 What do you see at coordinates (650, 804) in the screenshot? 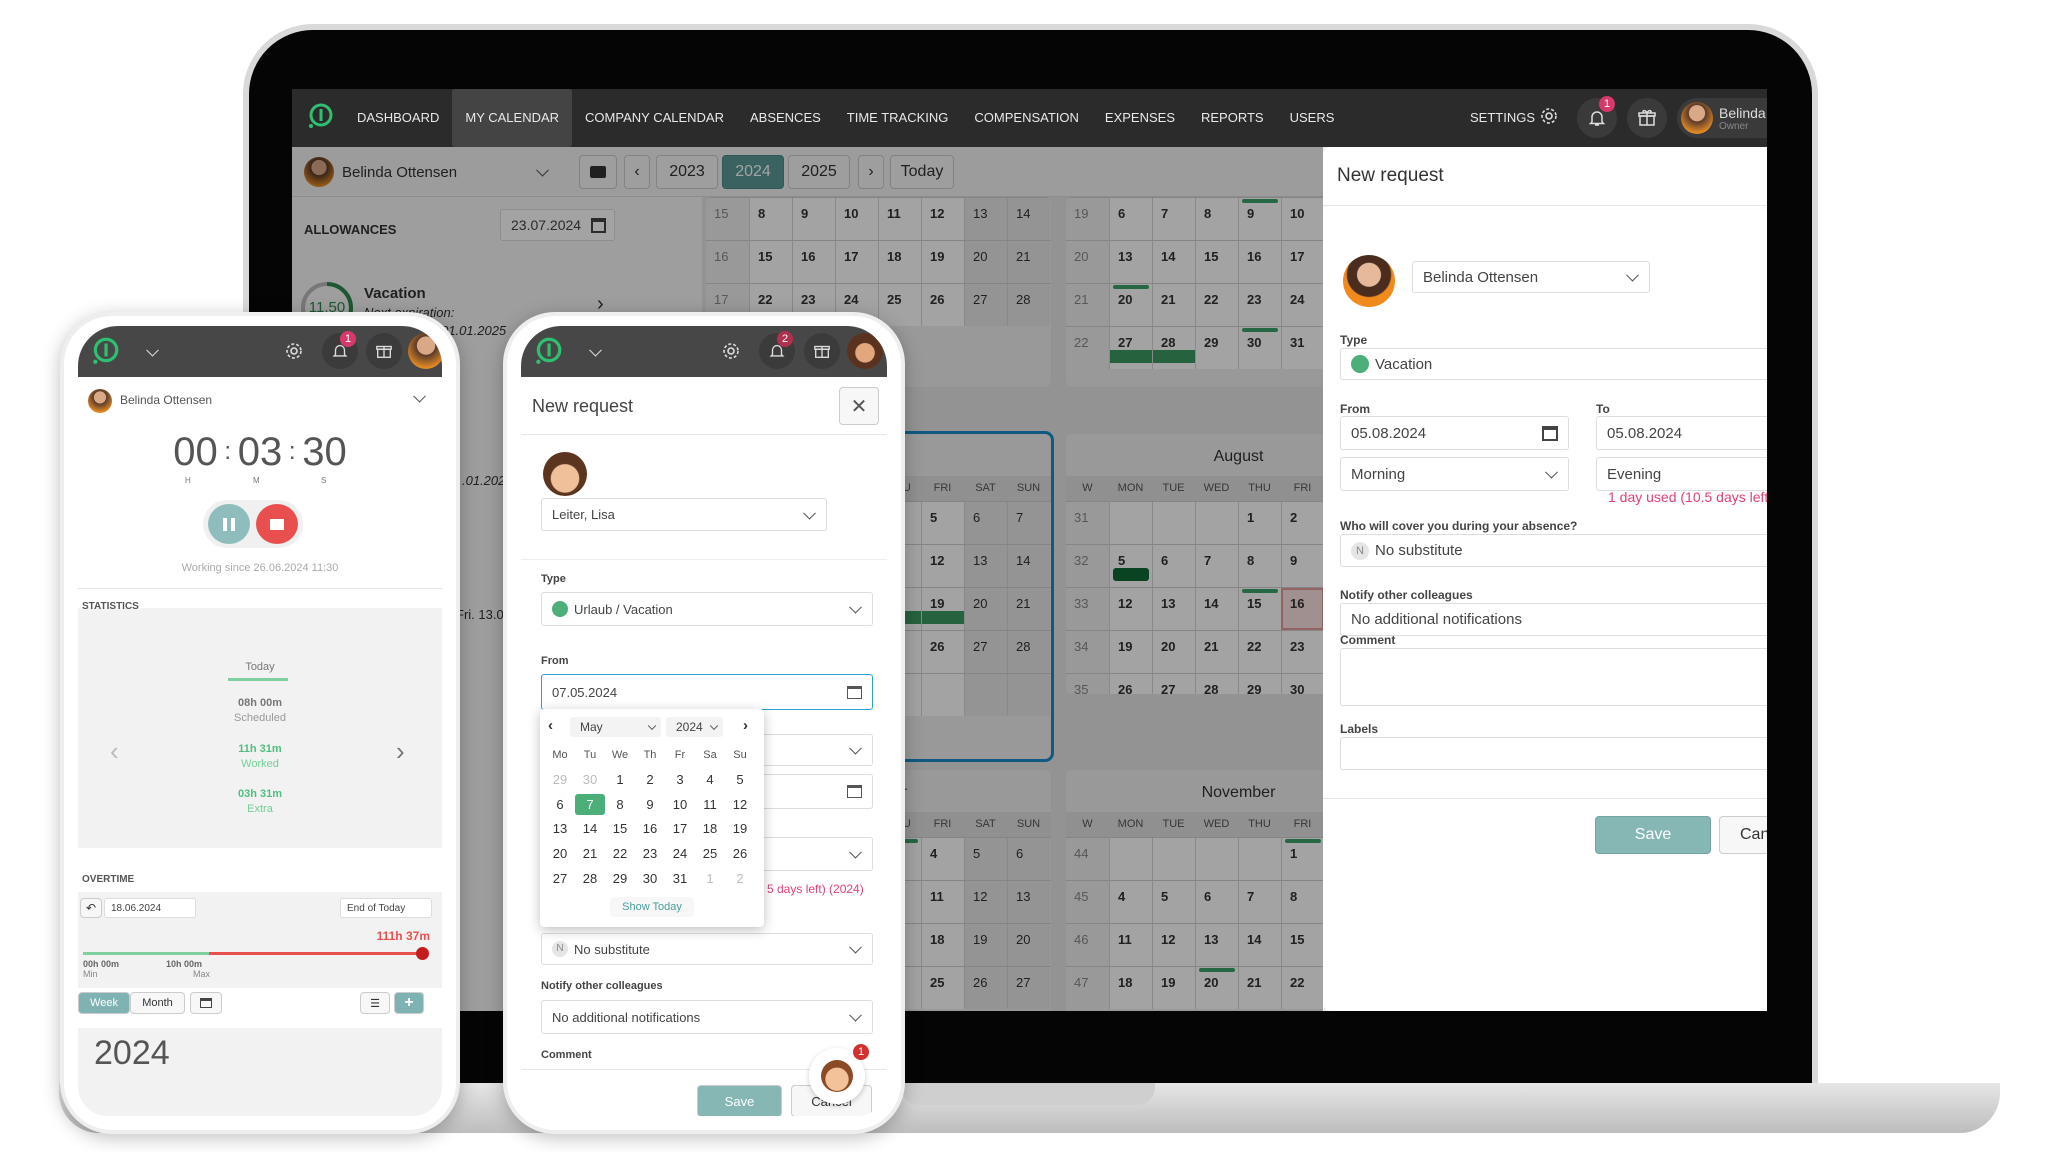
I see `picker-day: 9` at bounding box center [650, 804].